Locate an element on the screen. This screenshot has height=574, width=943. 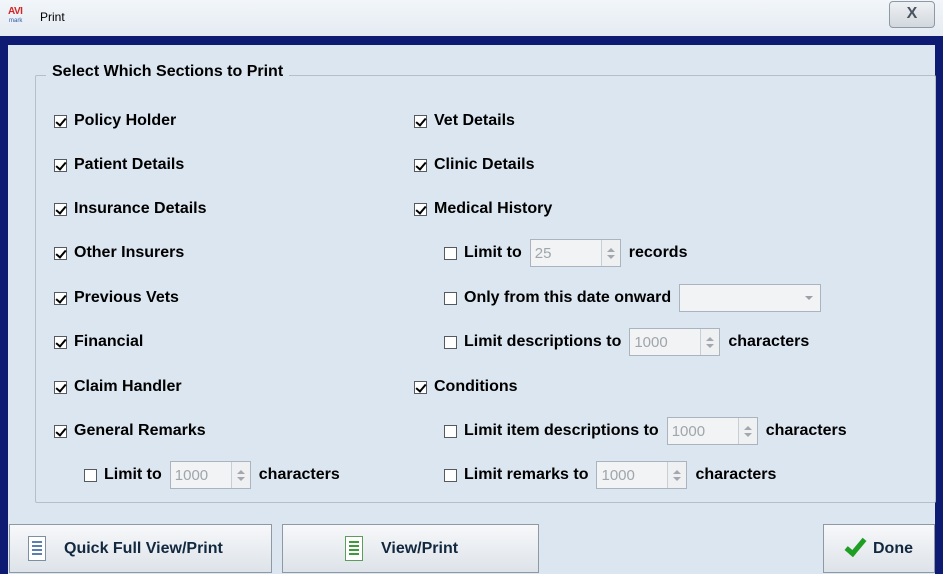
previous-vets-checkbox: Previous Vets is located at coordinates (116, 298).